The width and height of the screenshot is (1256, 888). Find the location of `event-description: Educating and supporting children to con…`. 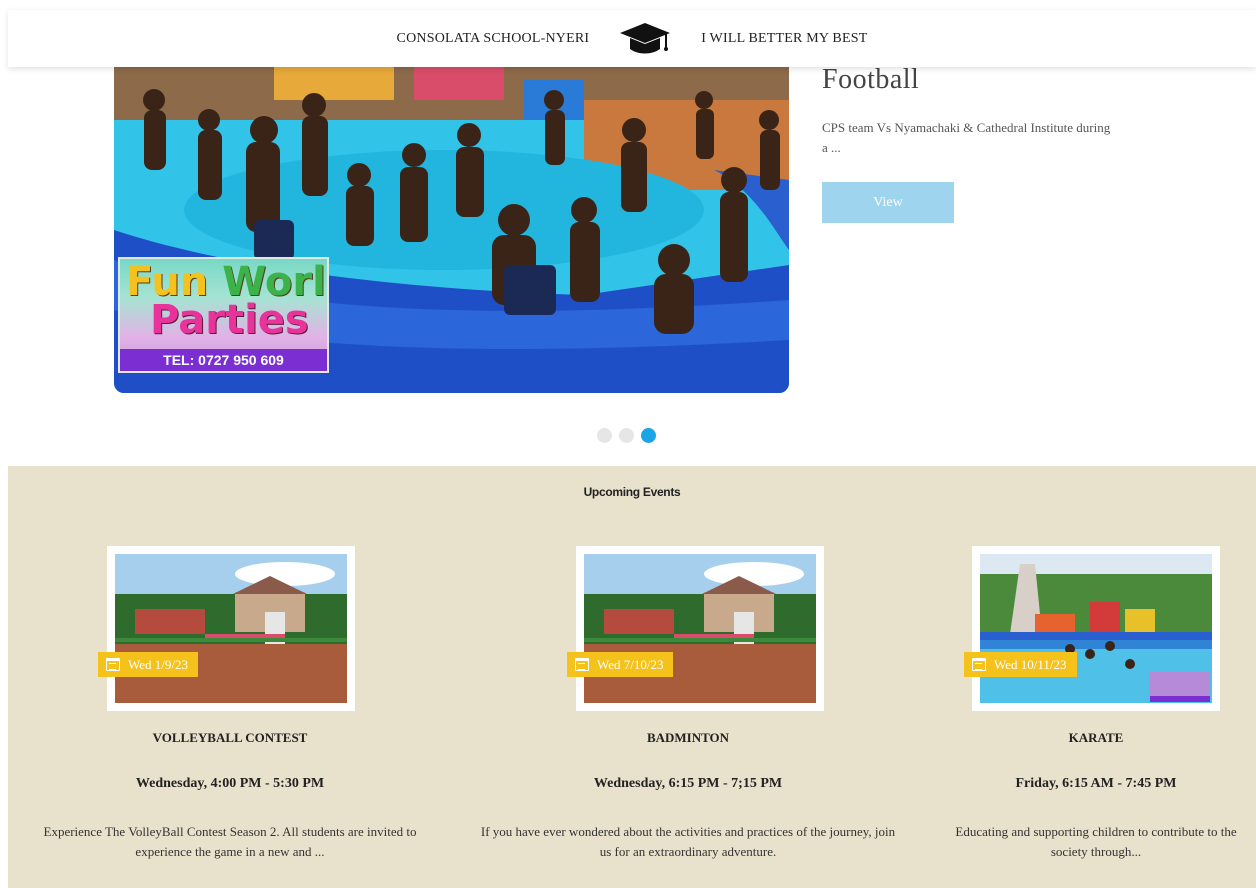

event-description: Educating and supporting children to con… is located at coordinates (1096, 841).